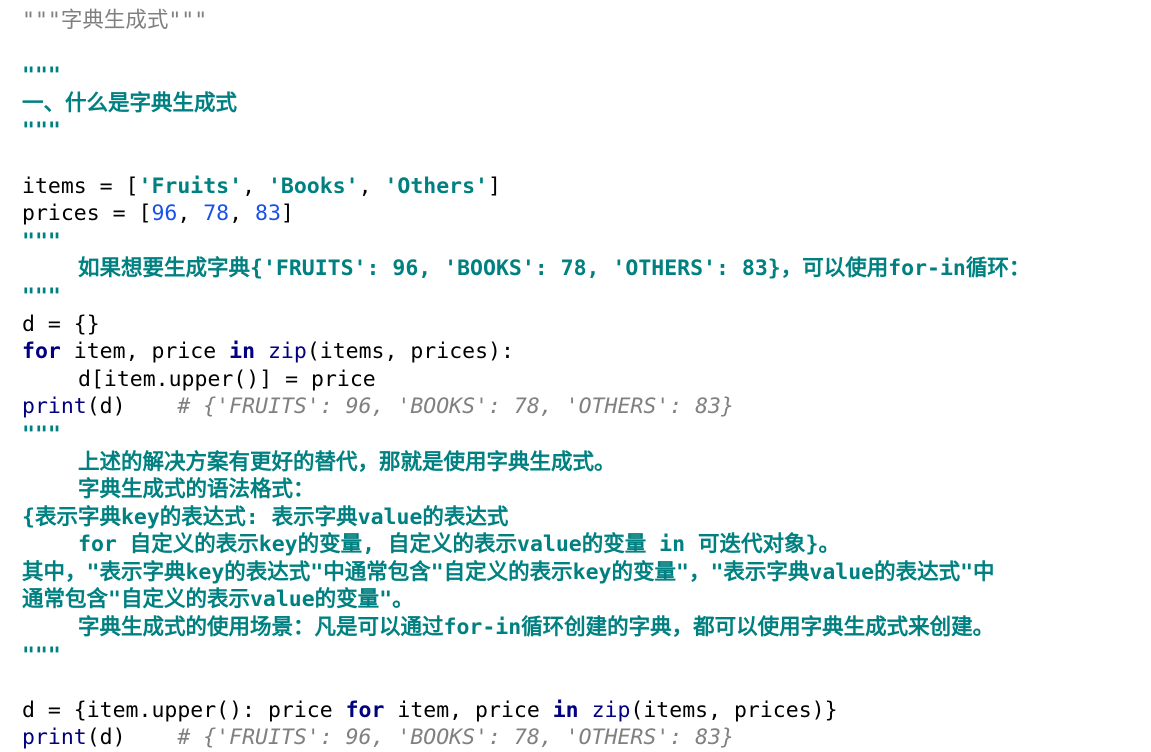 The width and height of the screenshot is (1151, 752). I want to click on string-literal: 'Fruits', so click(190, 186).